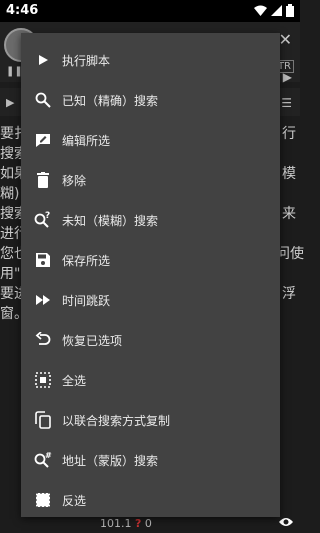 This screenshot has height=533, width=320. Describe the element at coordinates (74, 500) in the screenshot. I see `menu-item-label: 反选` at that location.